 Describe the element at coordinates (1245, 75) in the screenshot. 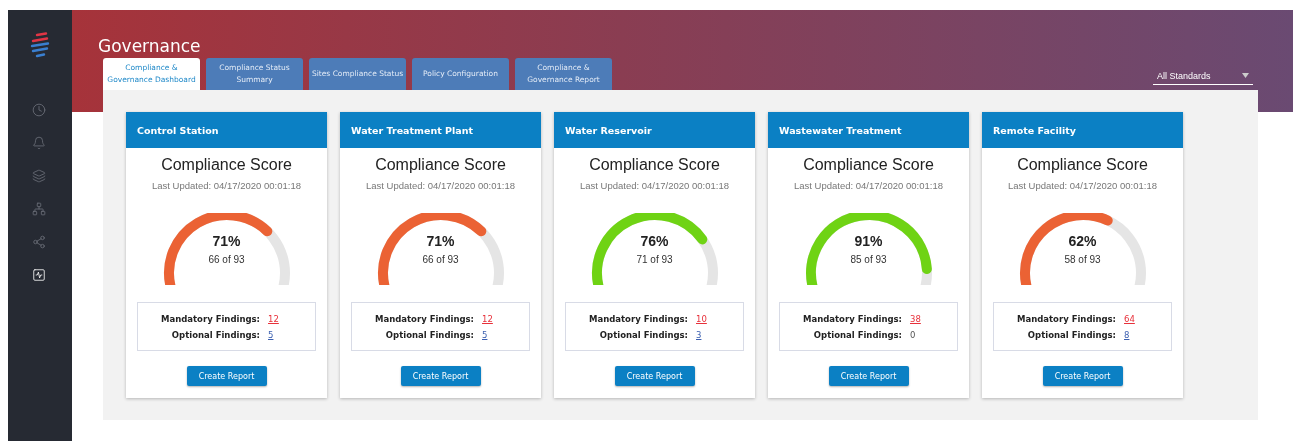

I see `caret-icon` at that location.